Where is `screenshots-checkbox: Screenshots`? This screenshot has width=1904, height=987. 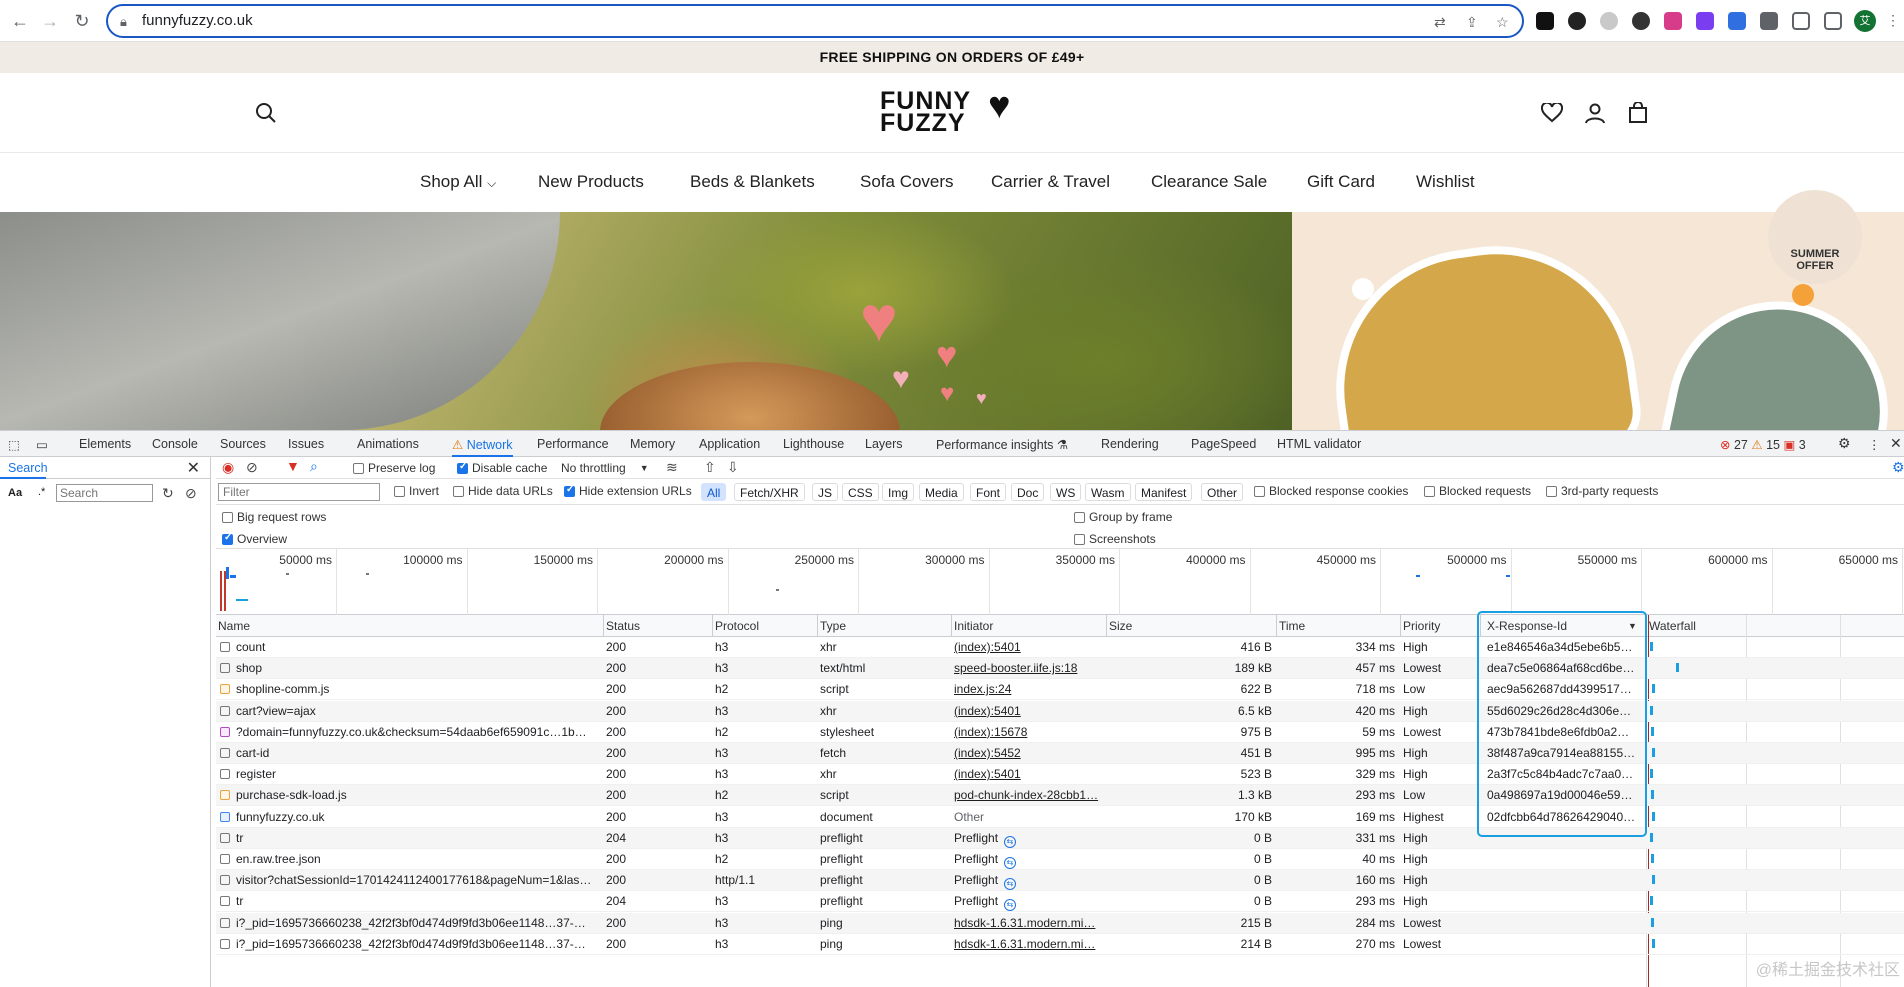 screenshots-checkbox: Screenshots is located at coordinates (1115, 539).